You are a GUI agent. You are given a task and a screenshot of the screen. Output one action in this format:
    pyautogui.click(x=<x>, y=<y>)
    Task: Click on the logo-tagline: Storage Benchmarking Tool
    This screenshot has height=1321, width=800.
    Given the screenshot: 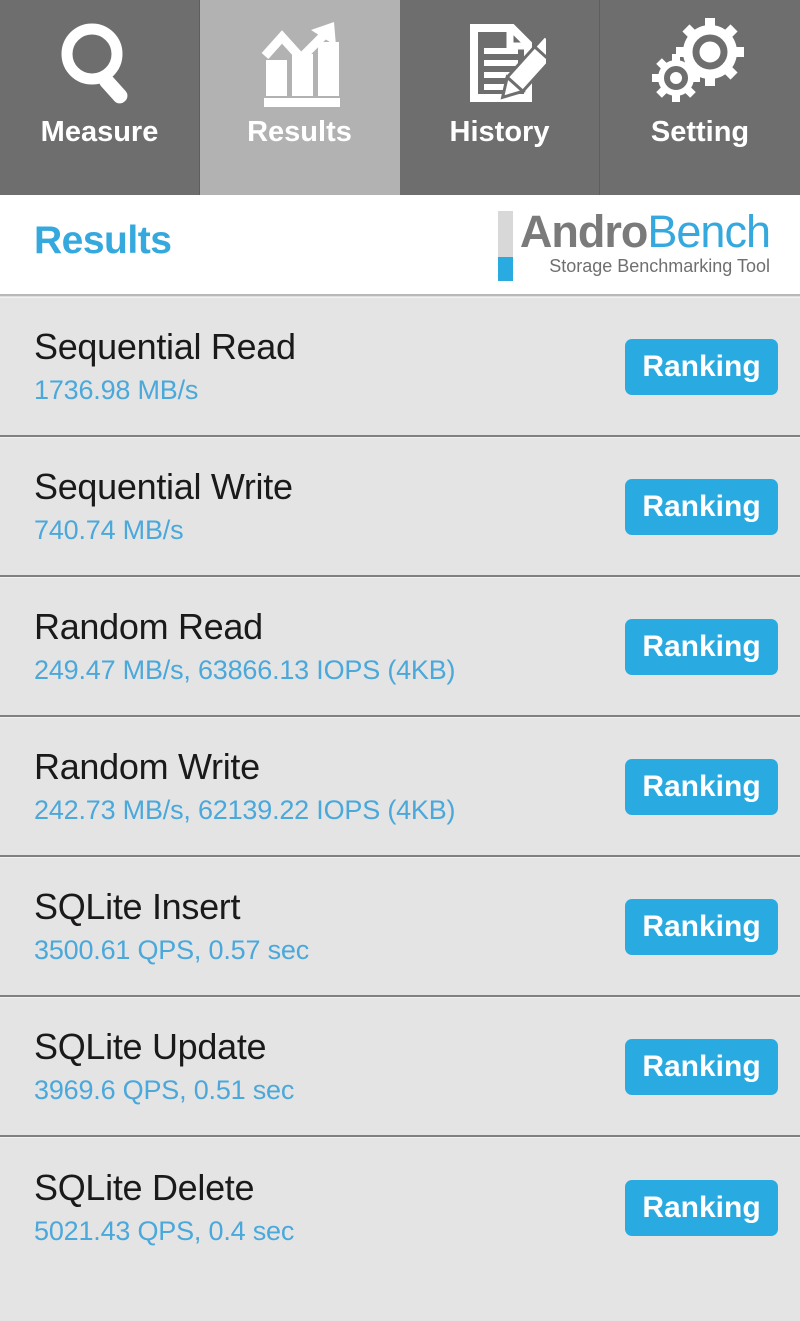 What is the action you would take?
    pyautogui.click(x=659, y=266)
    